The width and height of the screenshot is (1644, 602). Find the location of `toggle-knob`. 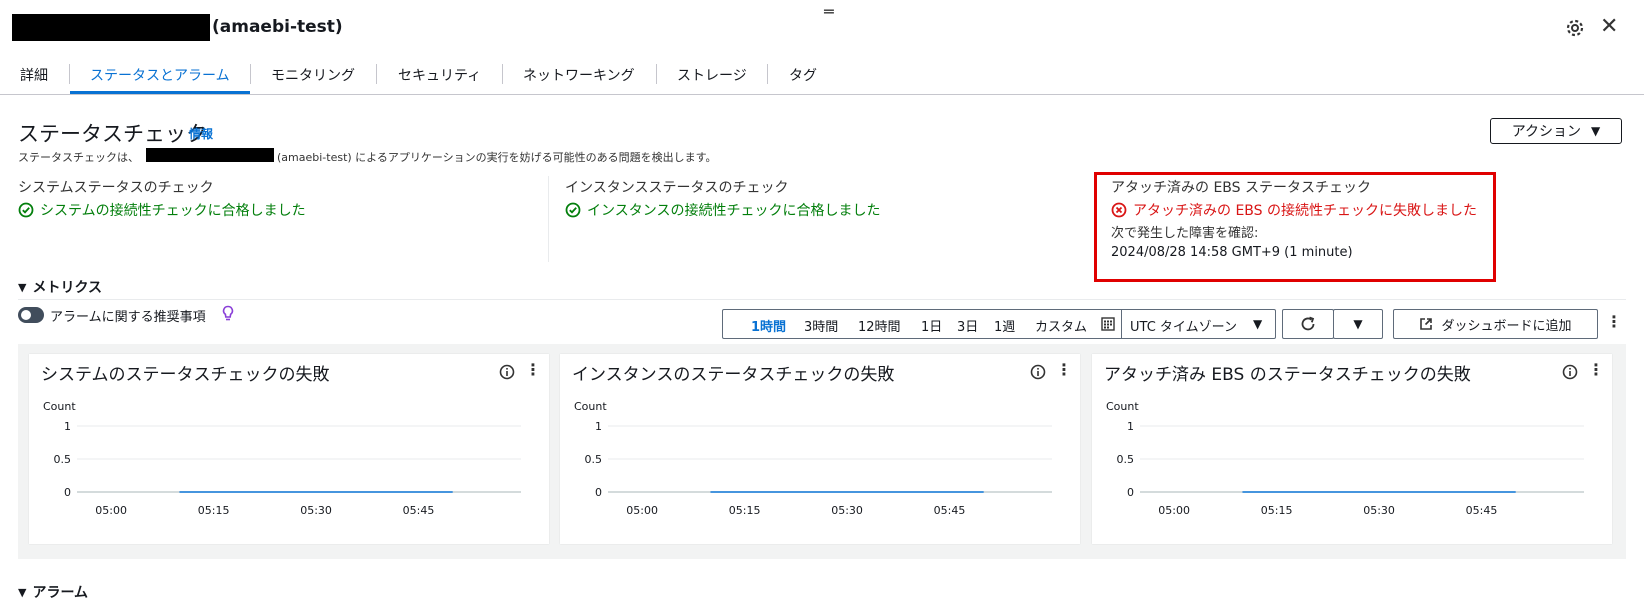

toggle-knob is located at coordinates (26, 315).